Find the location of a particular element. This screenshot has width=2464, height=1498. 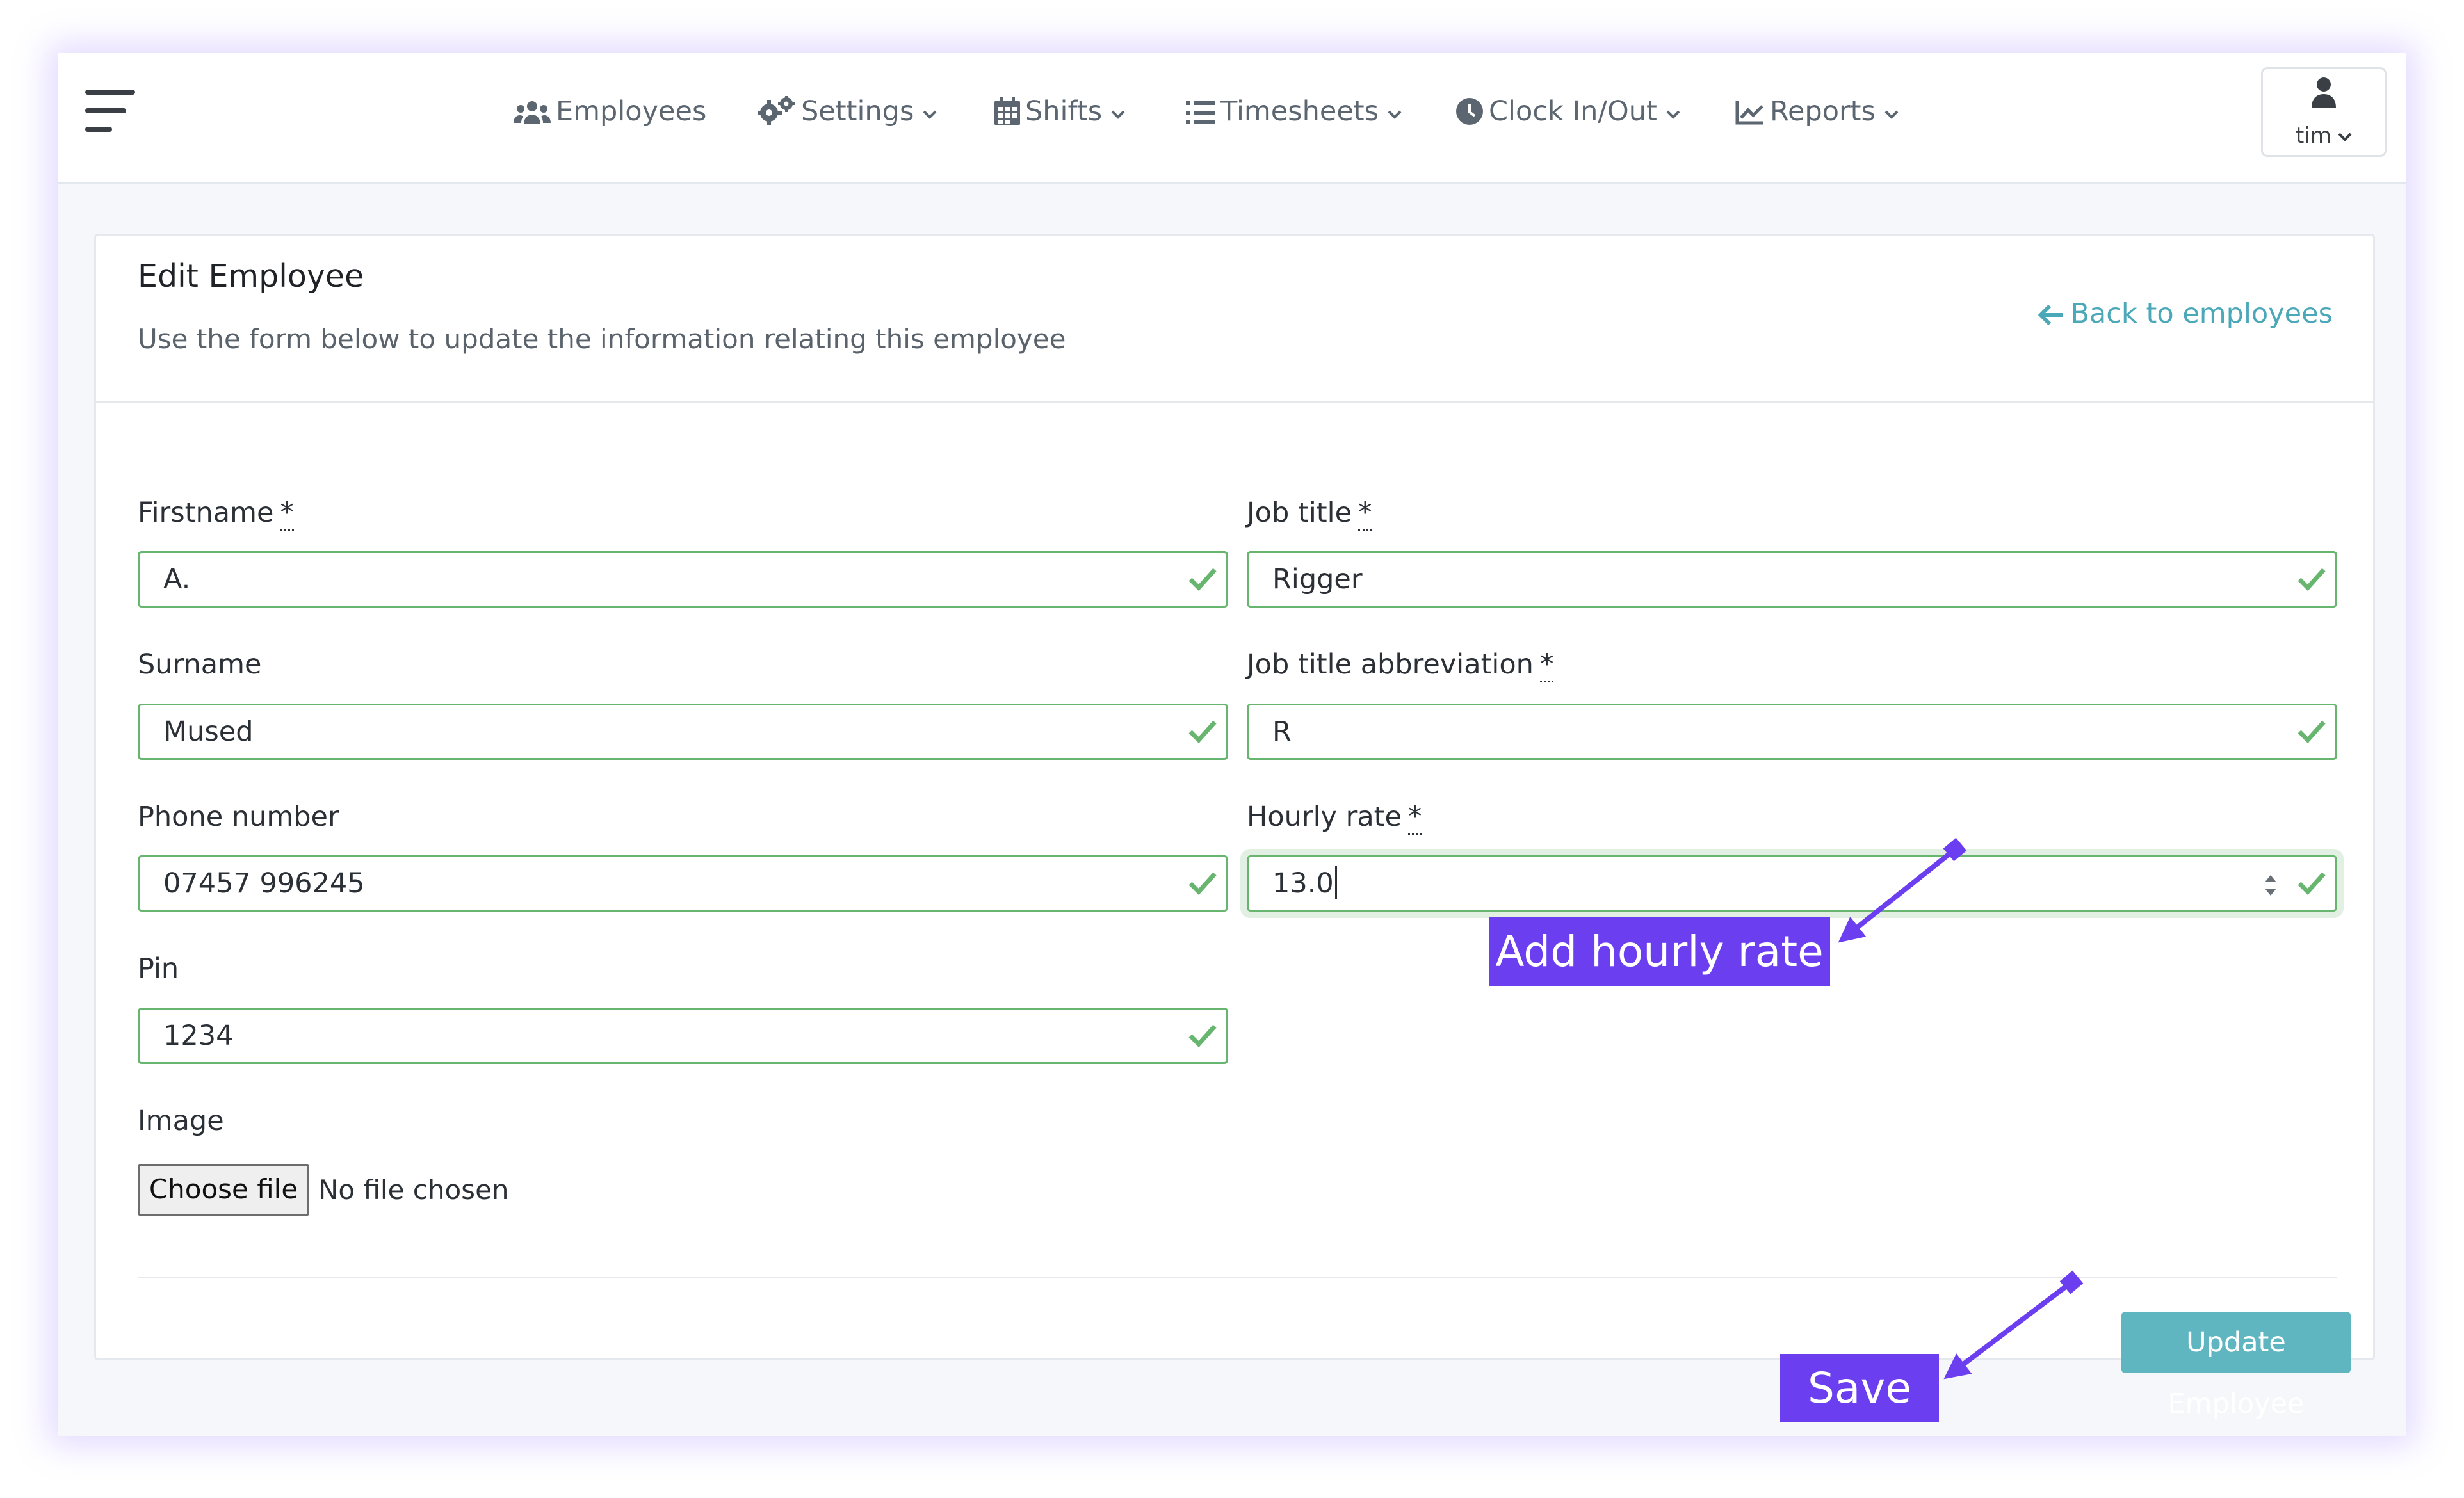

arrow-to-update-button is located at coordinates (2014, 1325).